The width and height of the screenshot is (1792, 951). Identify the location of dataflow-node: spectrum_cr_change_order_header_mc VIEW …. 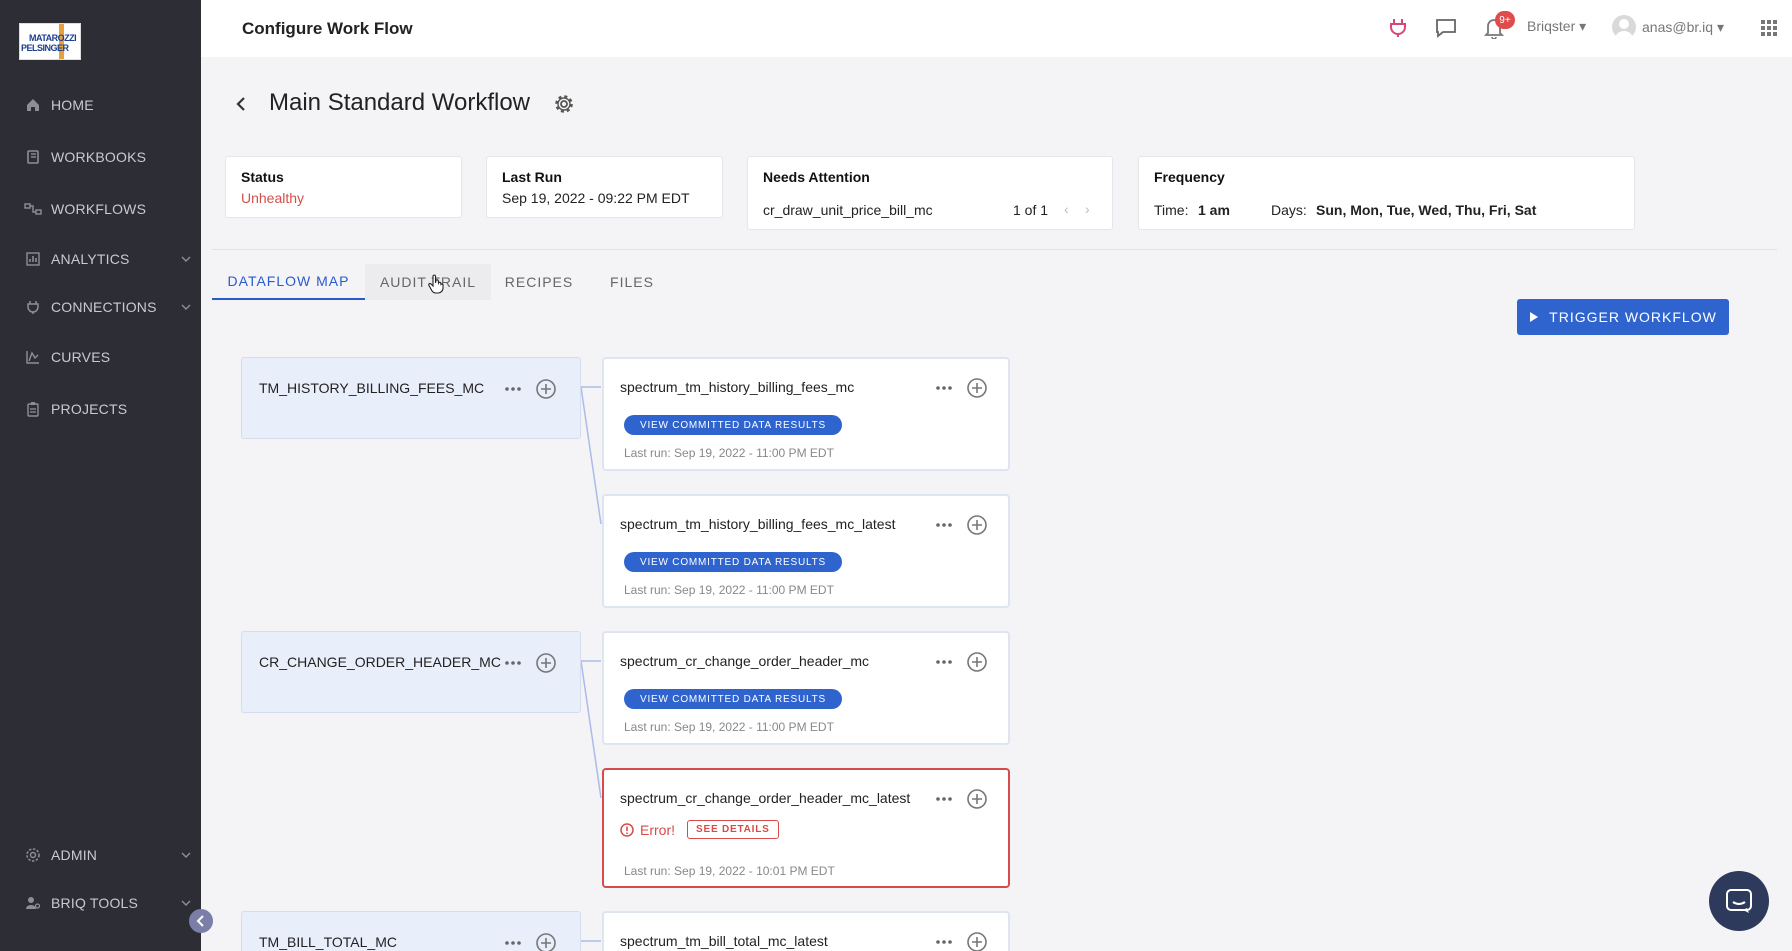
(806, 688).